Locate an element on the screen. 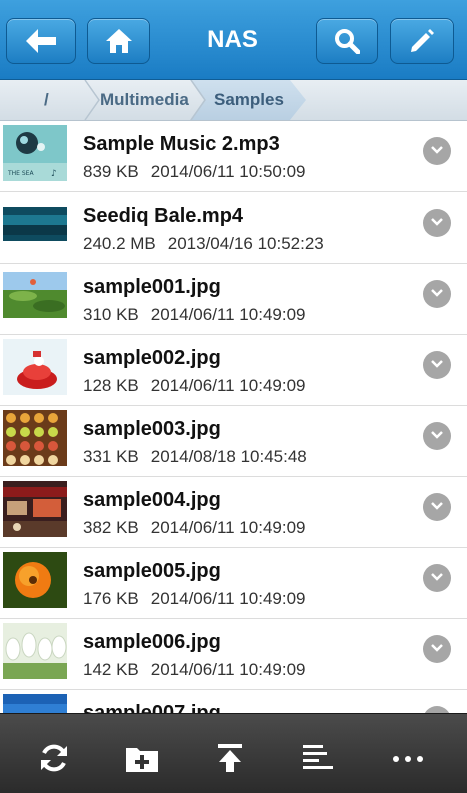 The height and width of the screenshot is (793, 467). file-name: sample007.jpg is located at coordinates (152, 707).